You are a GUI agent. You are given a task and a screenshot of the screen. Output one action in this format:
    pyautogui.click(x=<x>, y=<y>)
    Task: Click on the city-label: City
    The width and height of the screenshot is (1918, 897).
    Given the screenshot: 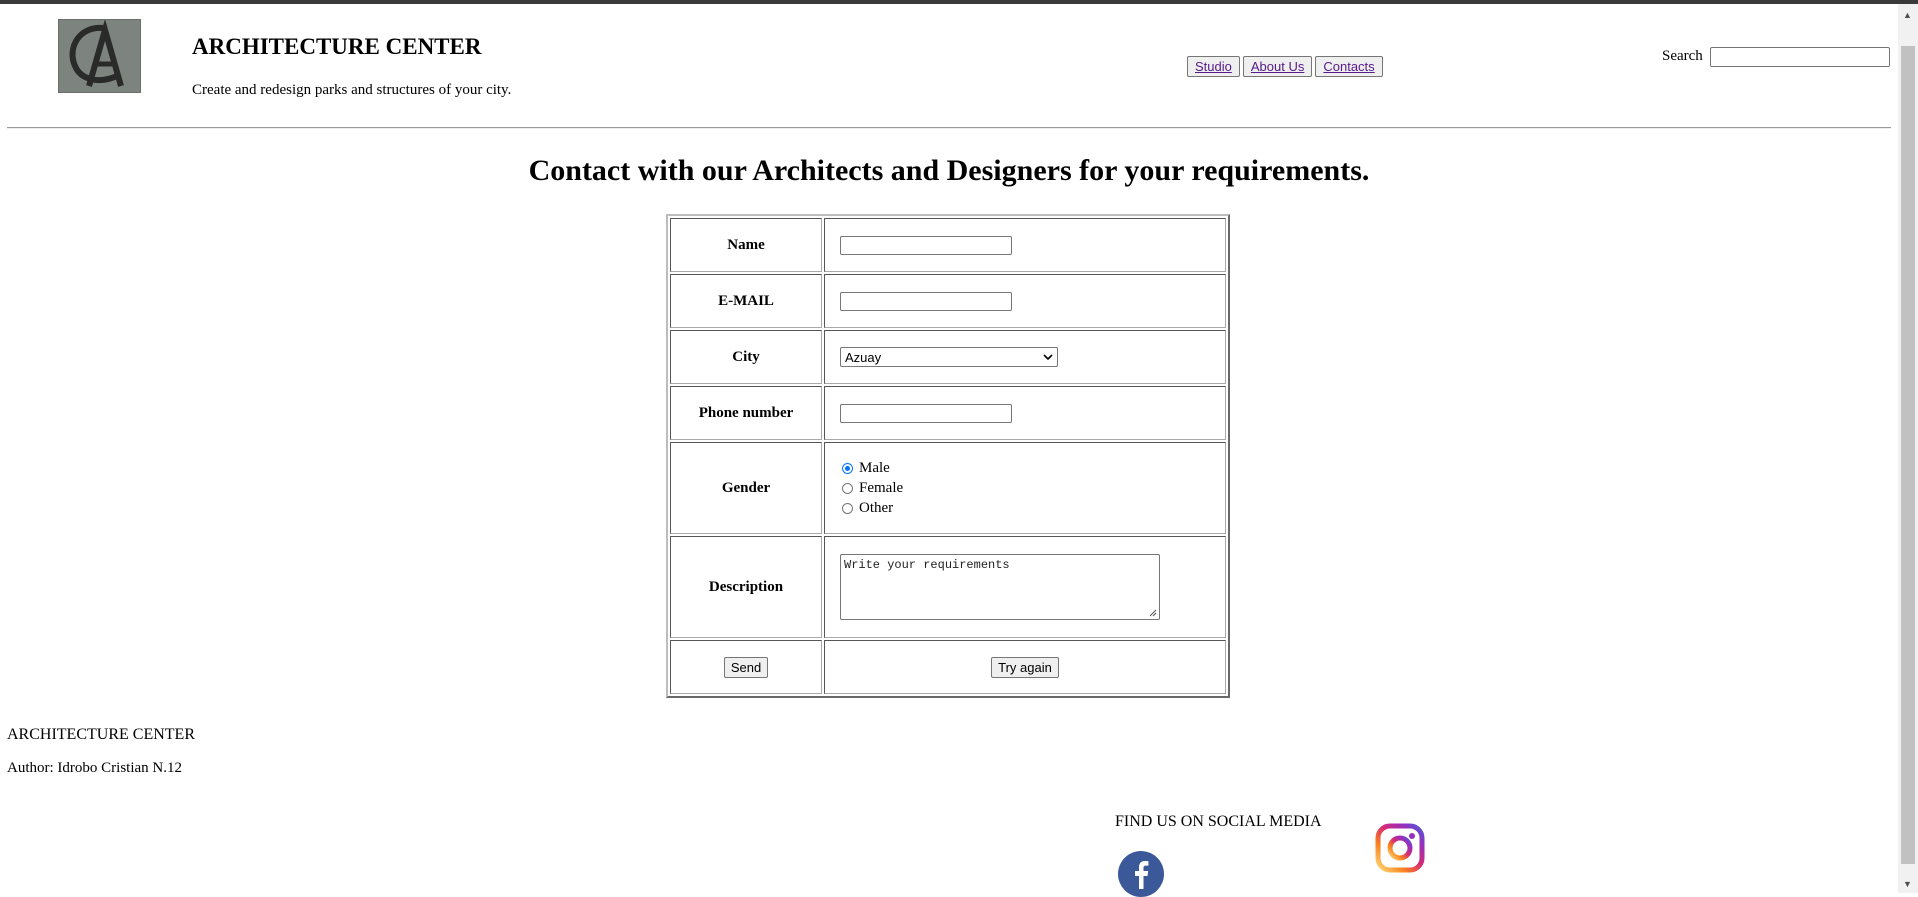 What is the action you would take?
    pyautogui.click(x=746, y=357)
    